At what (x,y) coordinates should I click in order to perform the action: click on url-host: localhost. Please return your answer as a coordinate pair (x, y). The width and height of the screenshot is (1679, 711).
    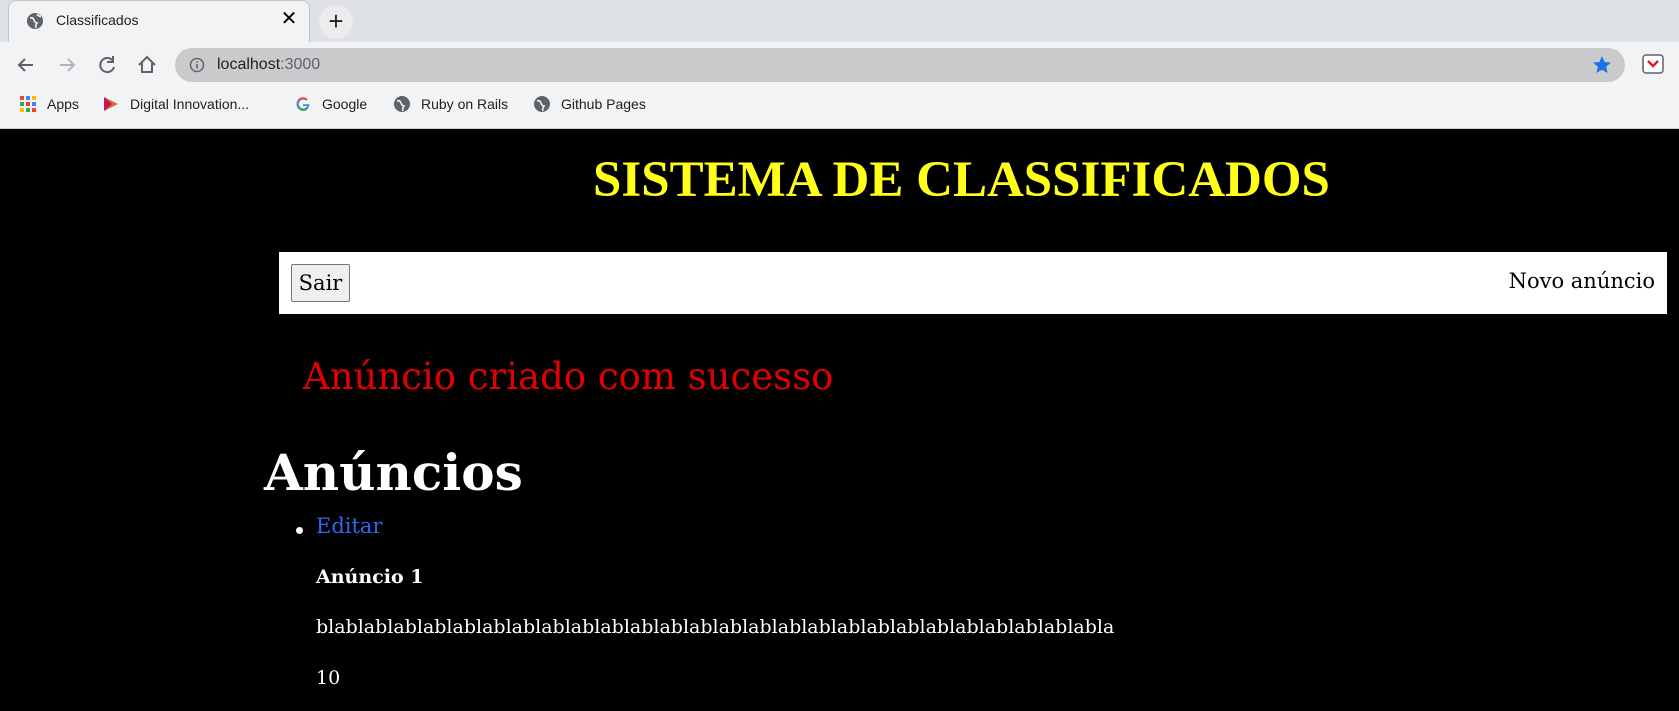
    Looking at the image, I should click on (249, 64).